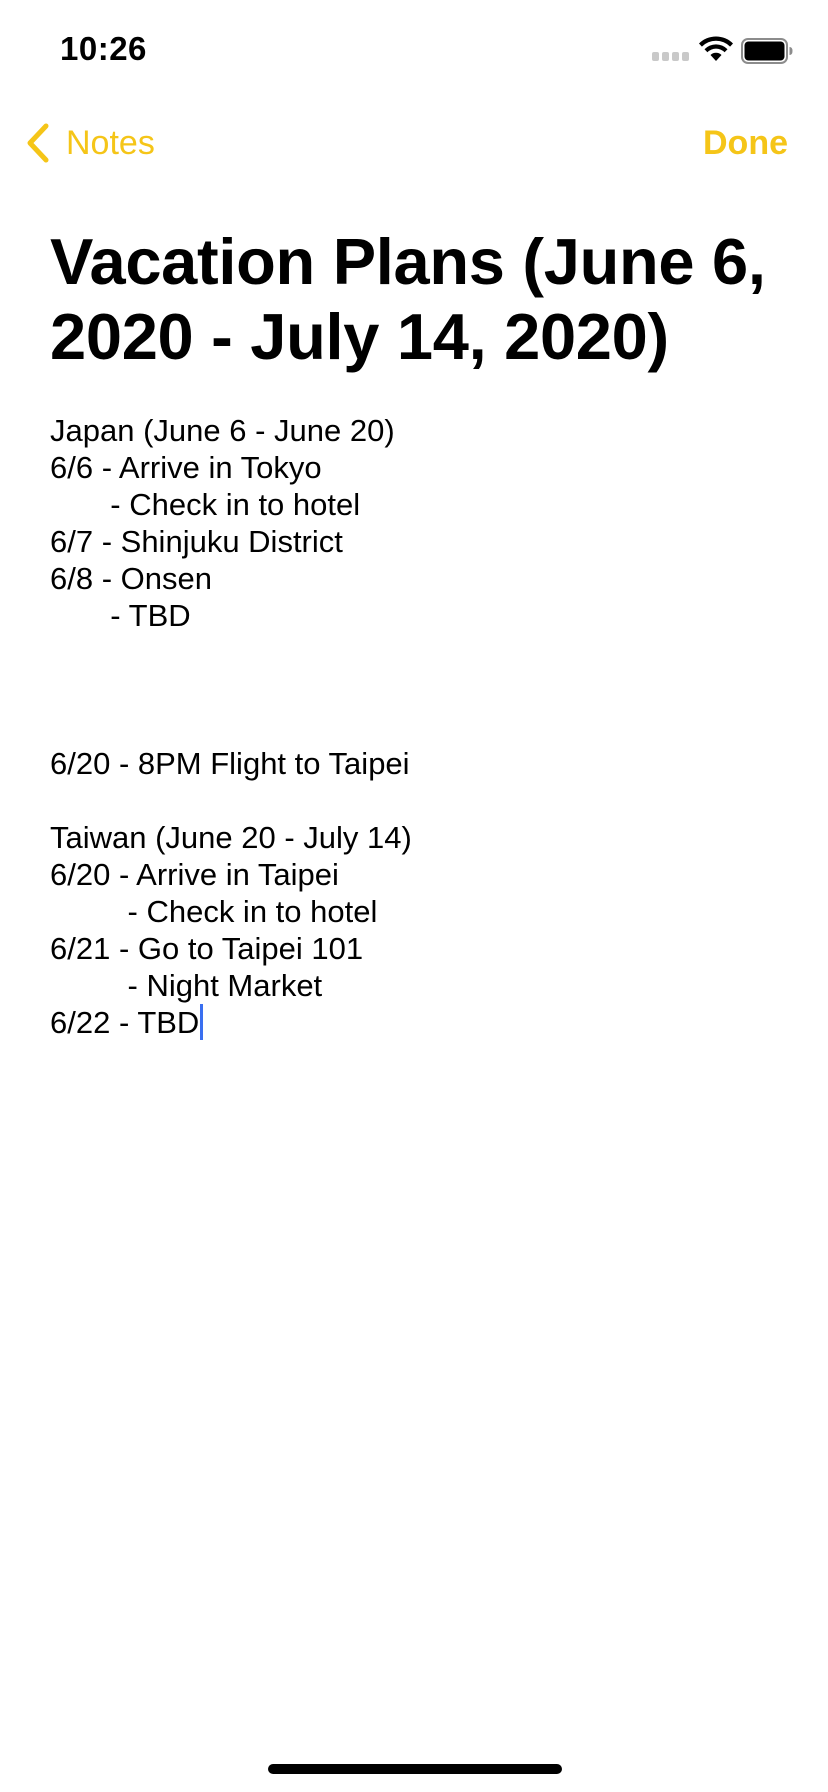 This screenshot has width=828, height=1792. I want to click on chevron-left-icon, so click(38, 143).